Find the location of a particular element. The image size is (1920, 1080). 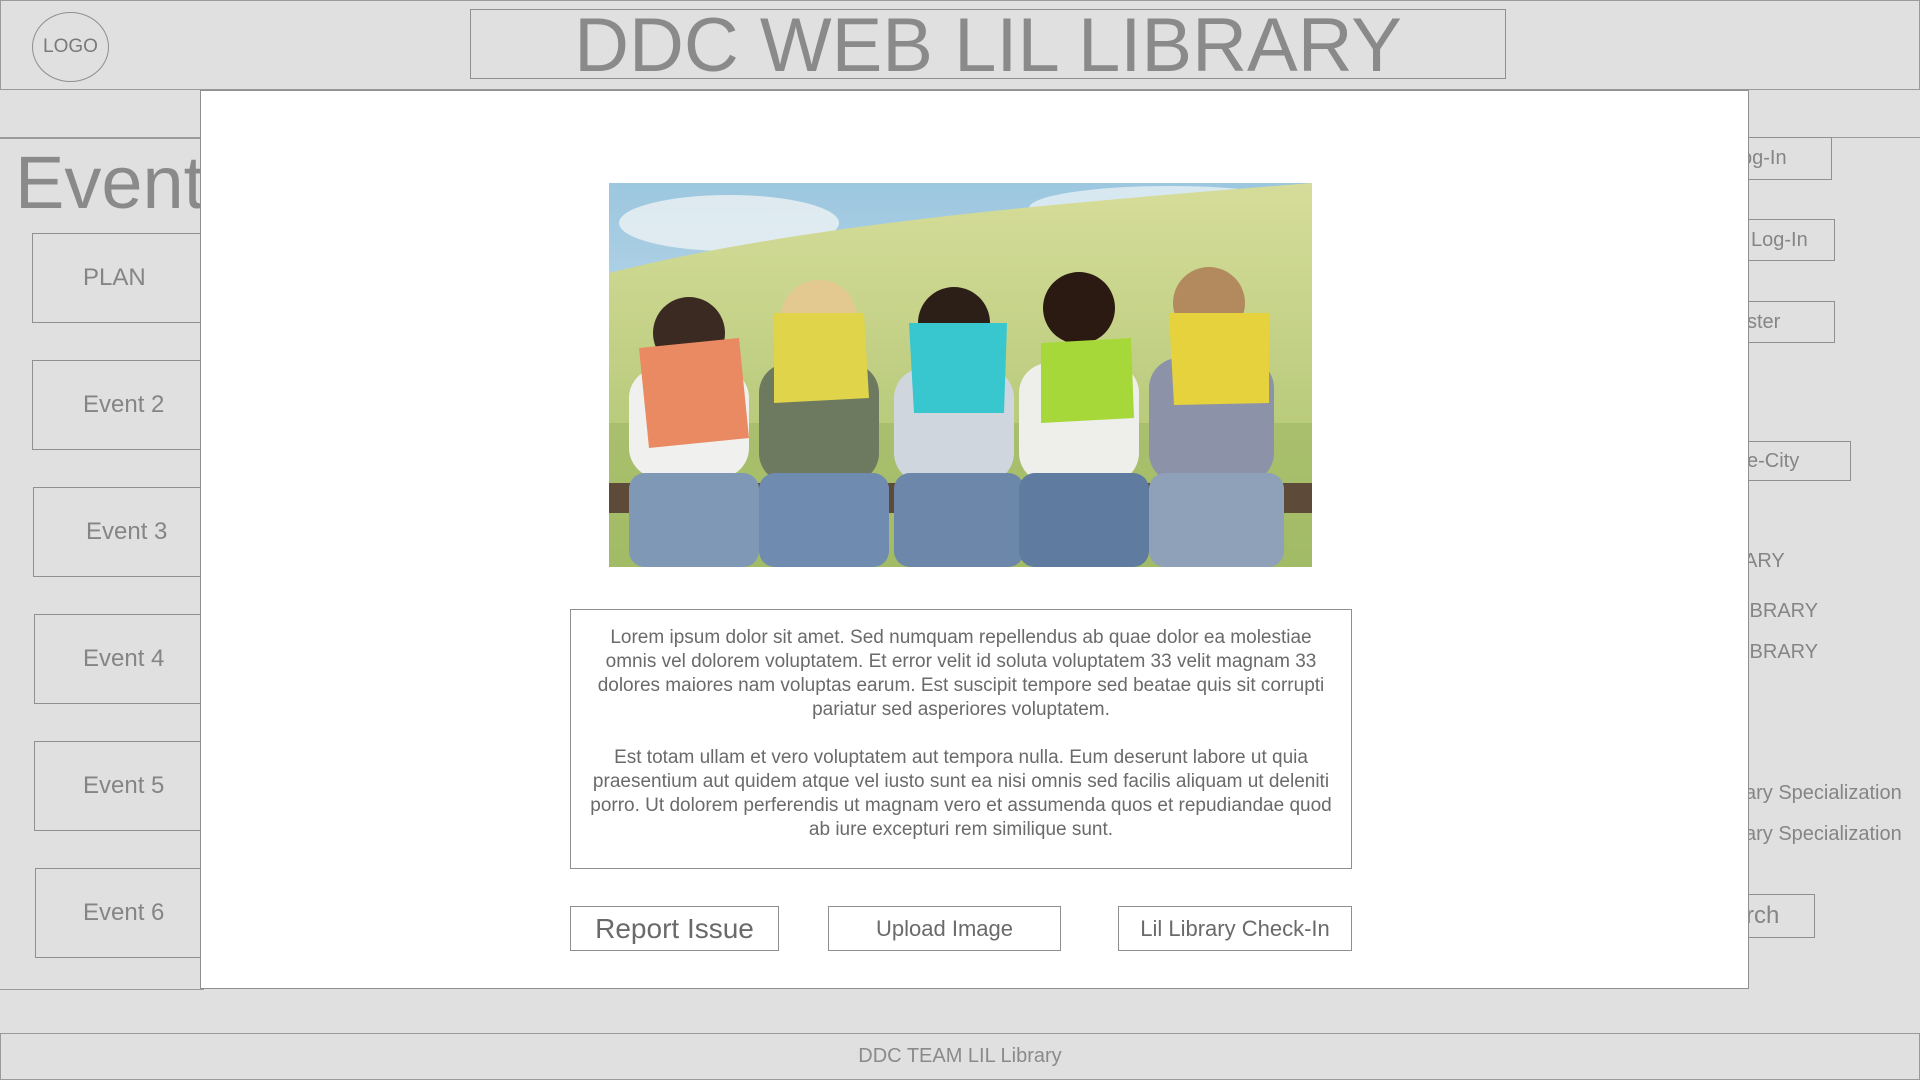

site-title: DDC WEB LIL LIBRARY is located at coordinates (988, 46).